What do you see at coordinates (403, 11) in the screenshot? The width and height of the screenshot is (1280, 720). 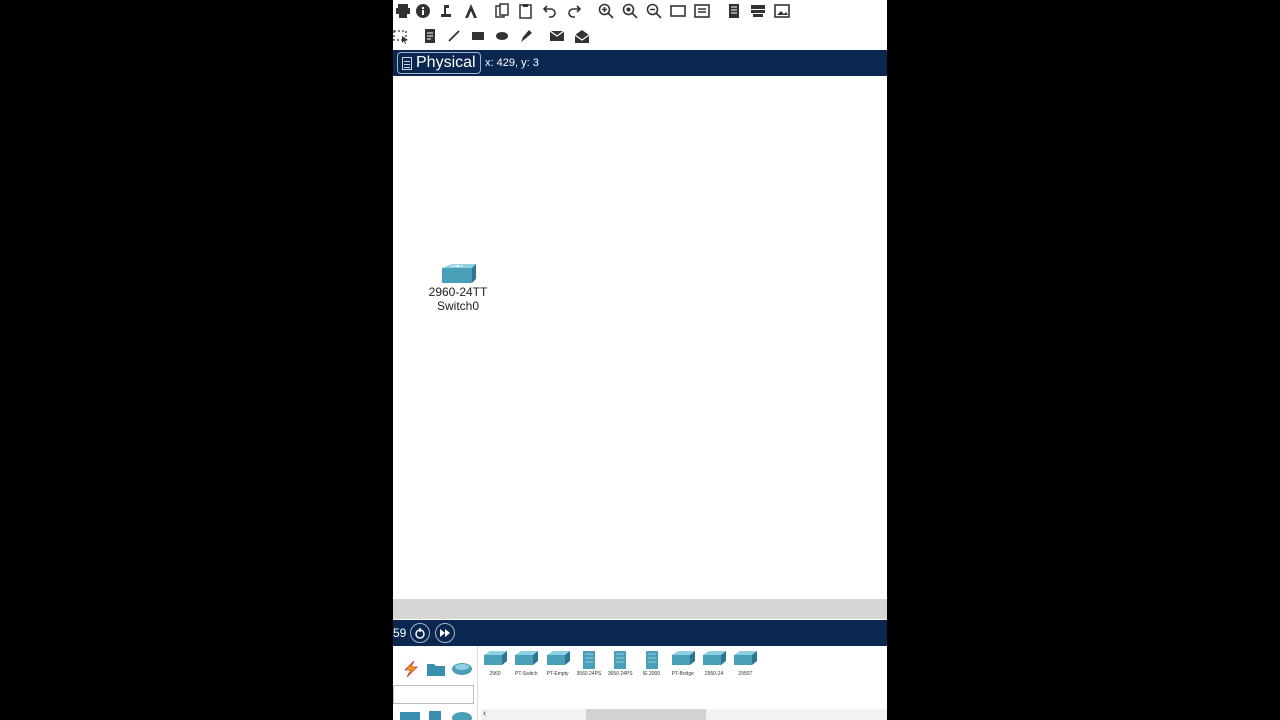 I see `print-icon` at bounding box center [403, 11].